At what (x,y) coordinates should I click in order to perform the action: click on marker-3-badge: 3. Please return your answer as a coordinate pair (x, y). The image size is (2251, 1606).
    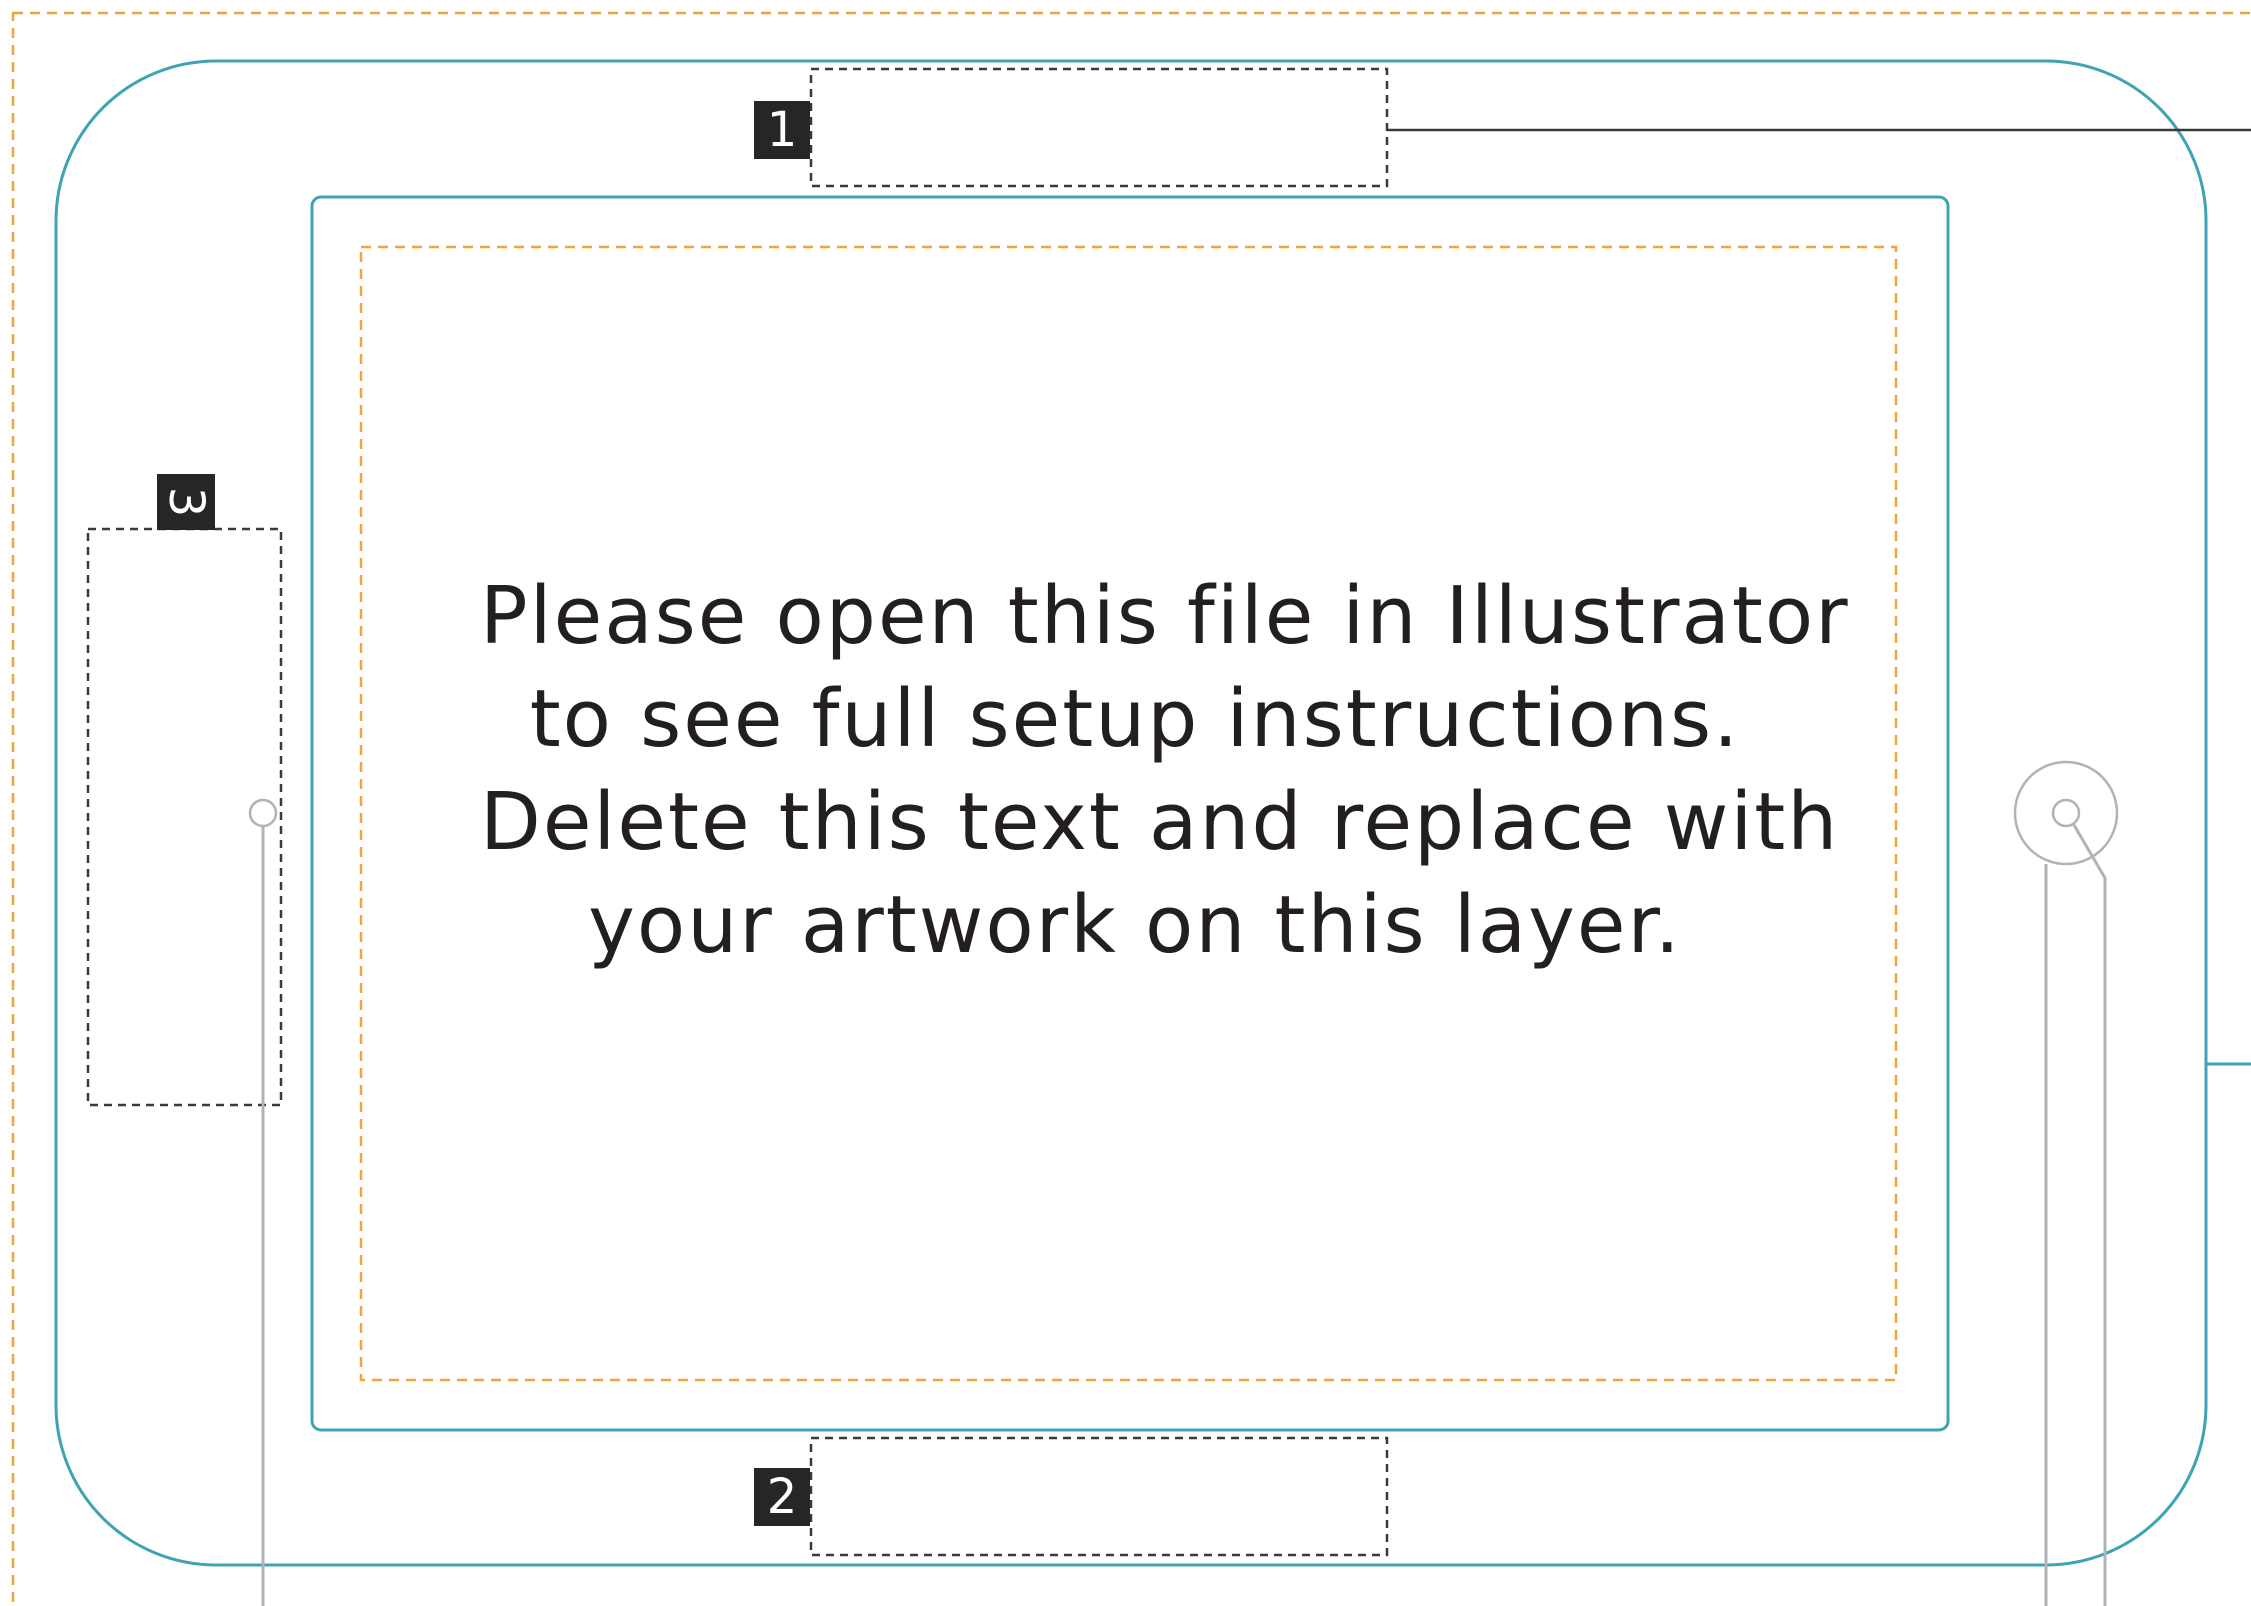
    Looking at the image, I should click on (186, 502).